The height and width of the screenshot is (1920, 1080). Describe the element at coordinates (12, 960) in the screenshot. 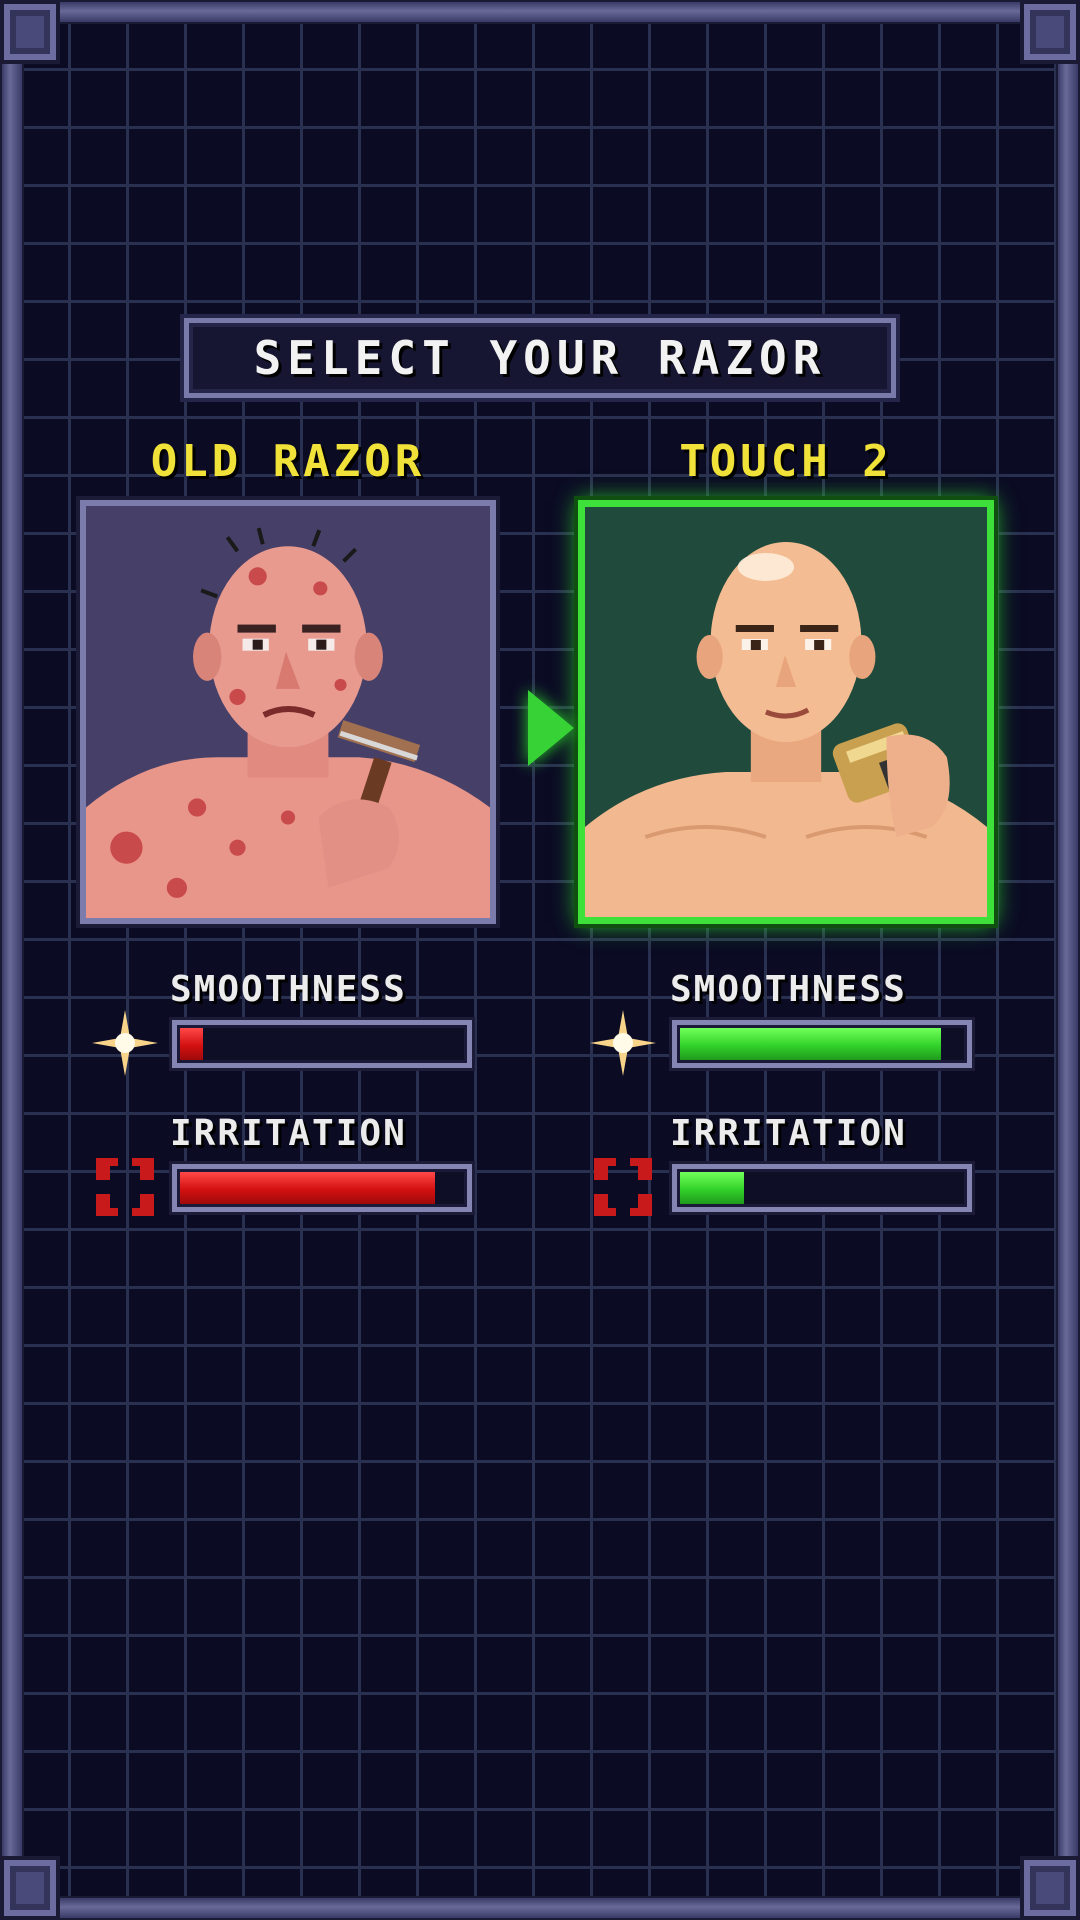

I see `frame-left` at that location.